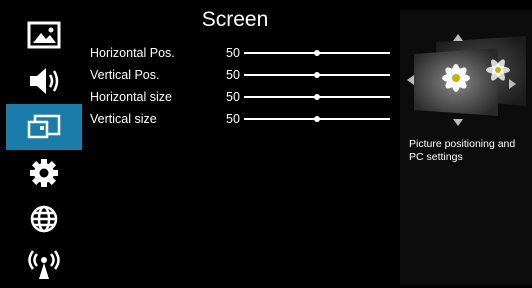 The width and height of the screenshot is (532, 288). Describe the element at coordinates (241, 120) in the screenshot. I see `setting-row-vertical-size: Vertical size 50` at that location.